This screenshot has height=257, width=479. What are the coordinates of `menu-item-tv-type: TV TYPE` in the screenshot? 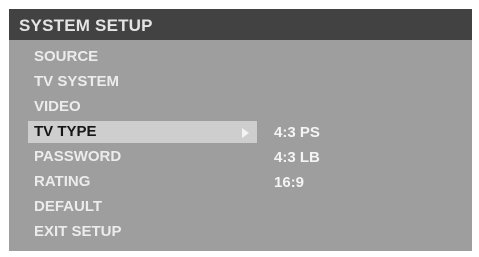 It's located at (240, 132).